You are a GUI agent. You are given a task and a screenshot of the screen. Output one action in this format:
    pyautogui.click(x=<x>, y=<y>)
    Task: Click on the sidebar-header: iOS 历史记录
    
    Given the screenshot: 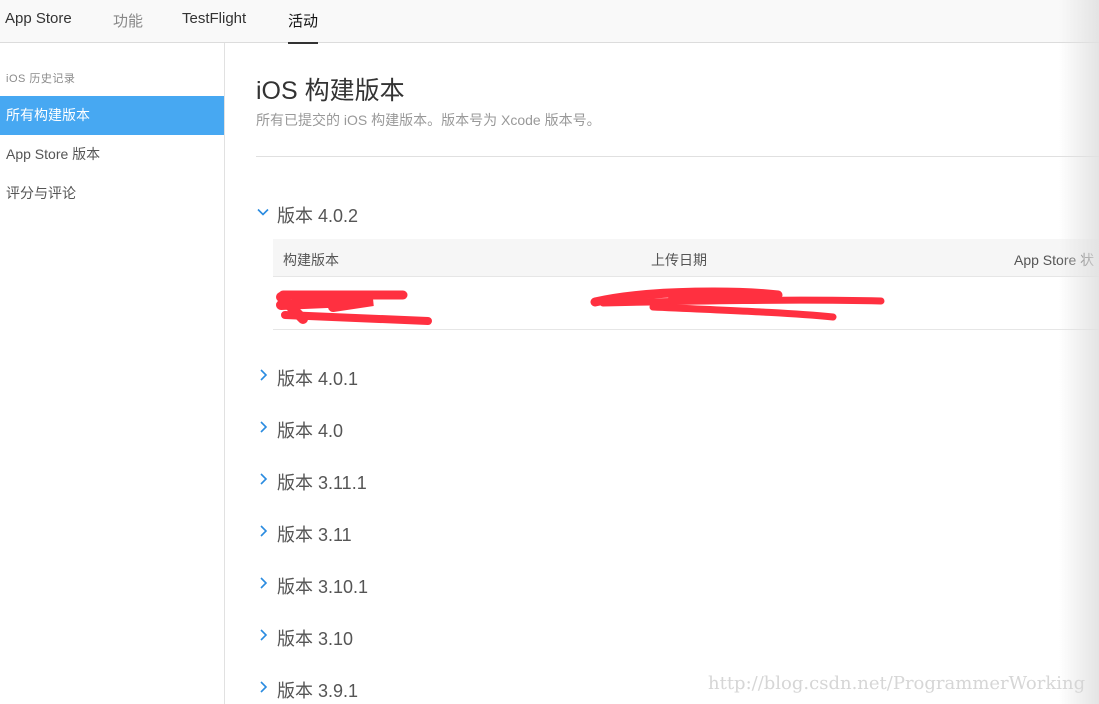 What is the action you would take?
    pyautogui.click(x=41, y=79)
    